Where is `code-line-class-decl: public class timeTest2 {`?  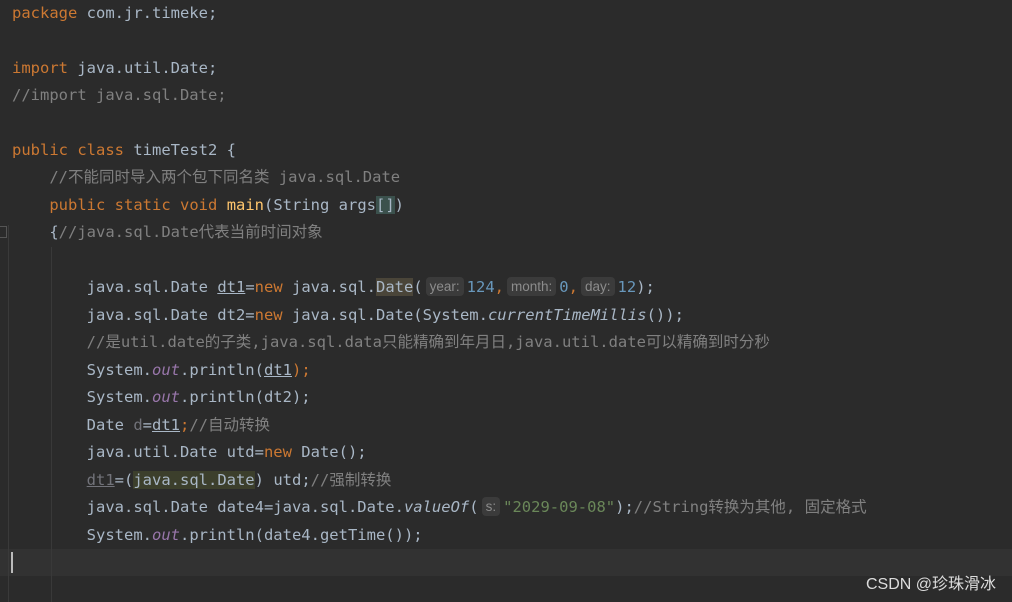
code-line-class-decl: public class timeTest2 { is located at coordinates (124, 150).